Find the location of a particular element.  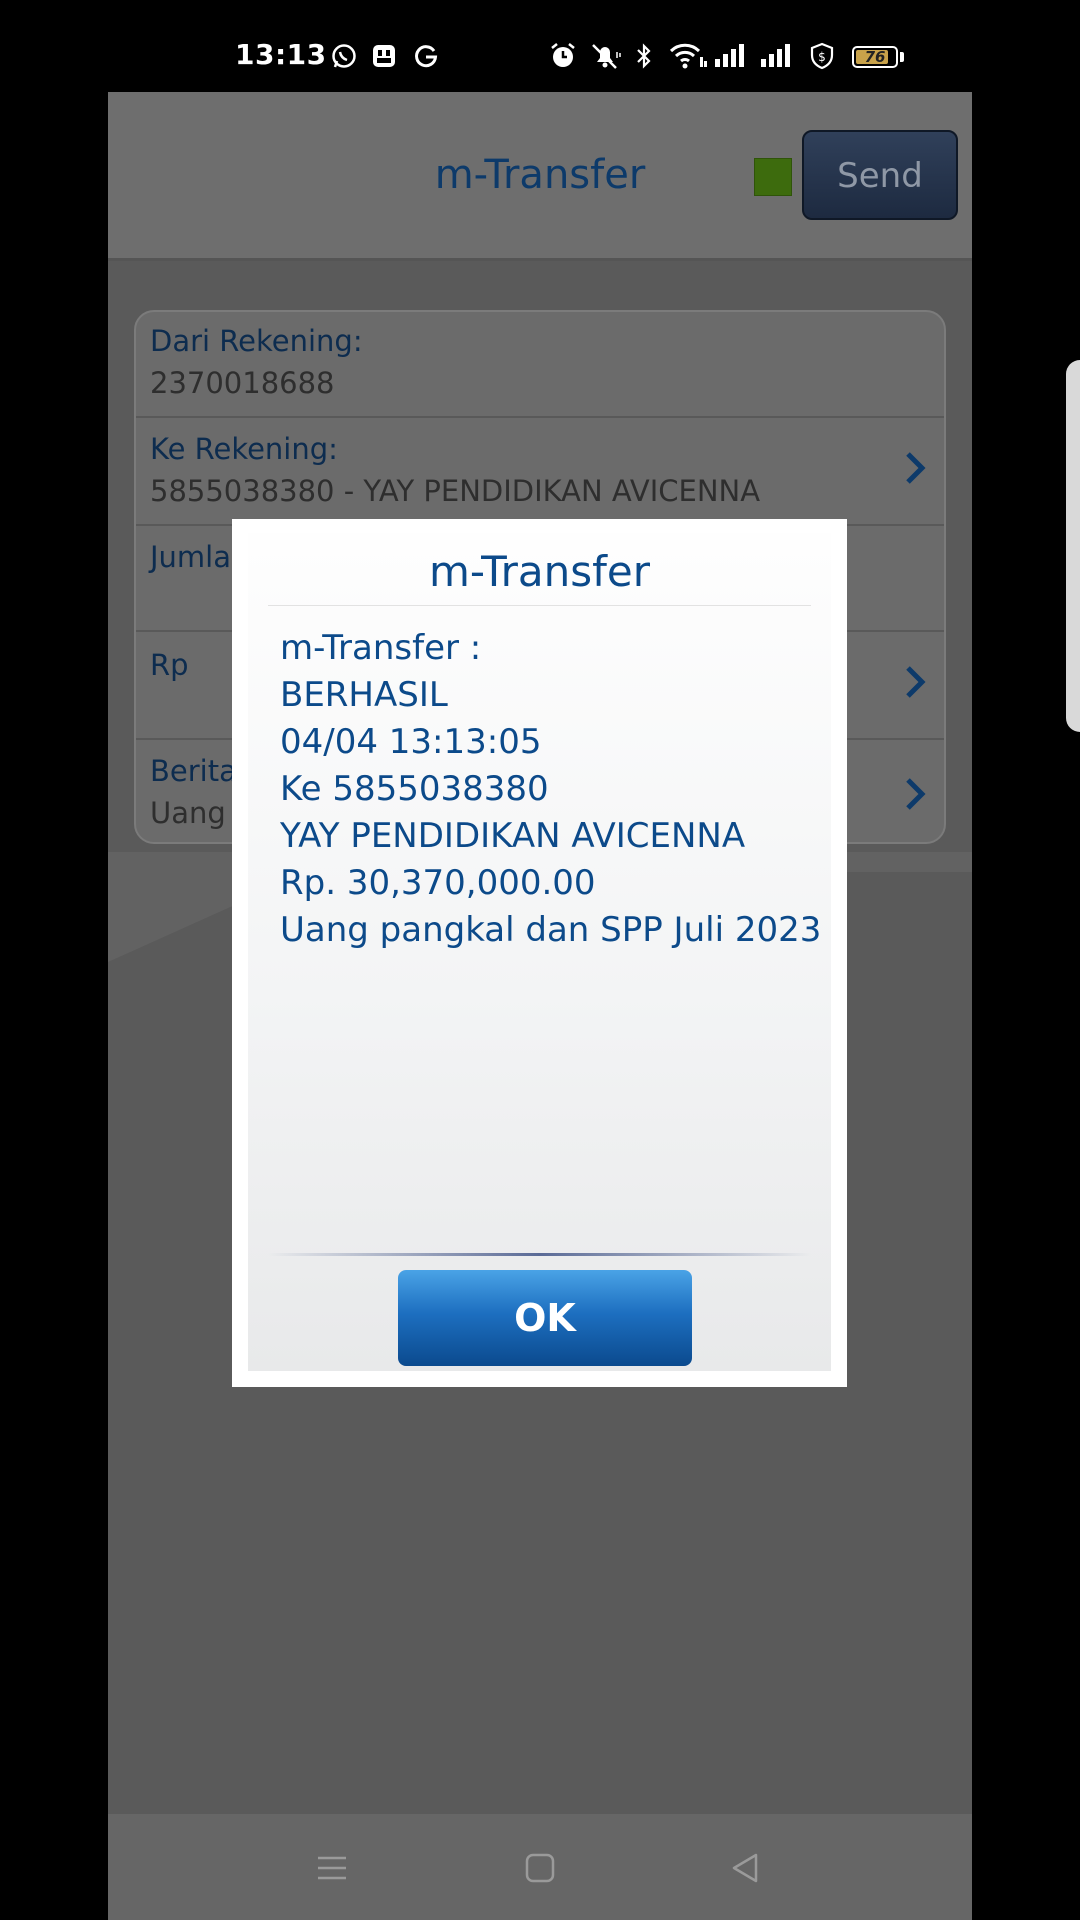

status-indicator is located at coordinates (773, 177).